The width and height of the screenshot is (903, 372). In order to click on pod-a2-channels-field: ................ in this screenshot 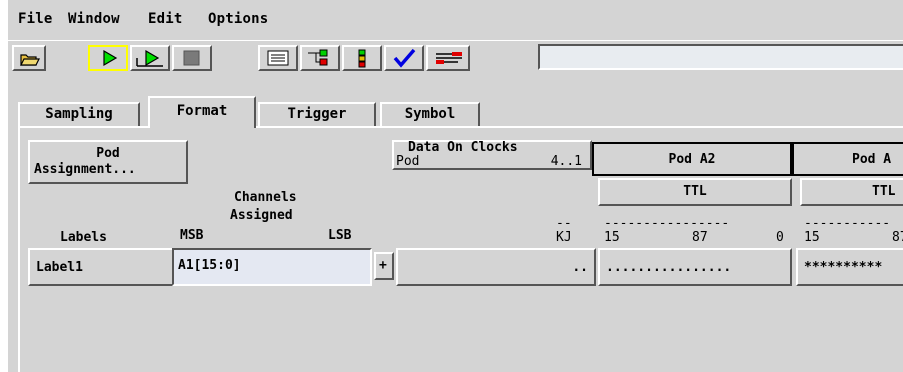, I will do `click(695, 267)`.